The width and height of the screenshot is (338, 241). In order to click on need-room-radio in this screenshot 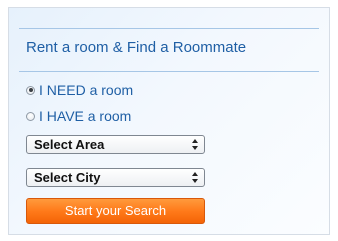, I will do `click(30, 90)`.